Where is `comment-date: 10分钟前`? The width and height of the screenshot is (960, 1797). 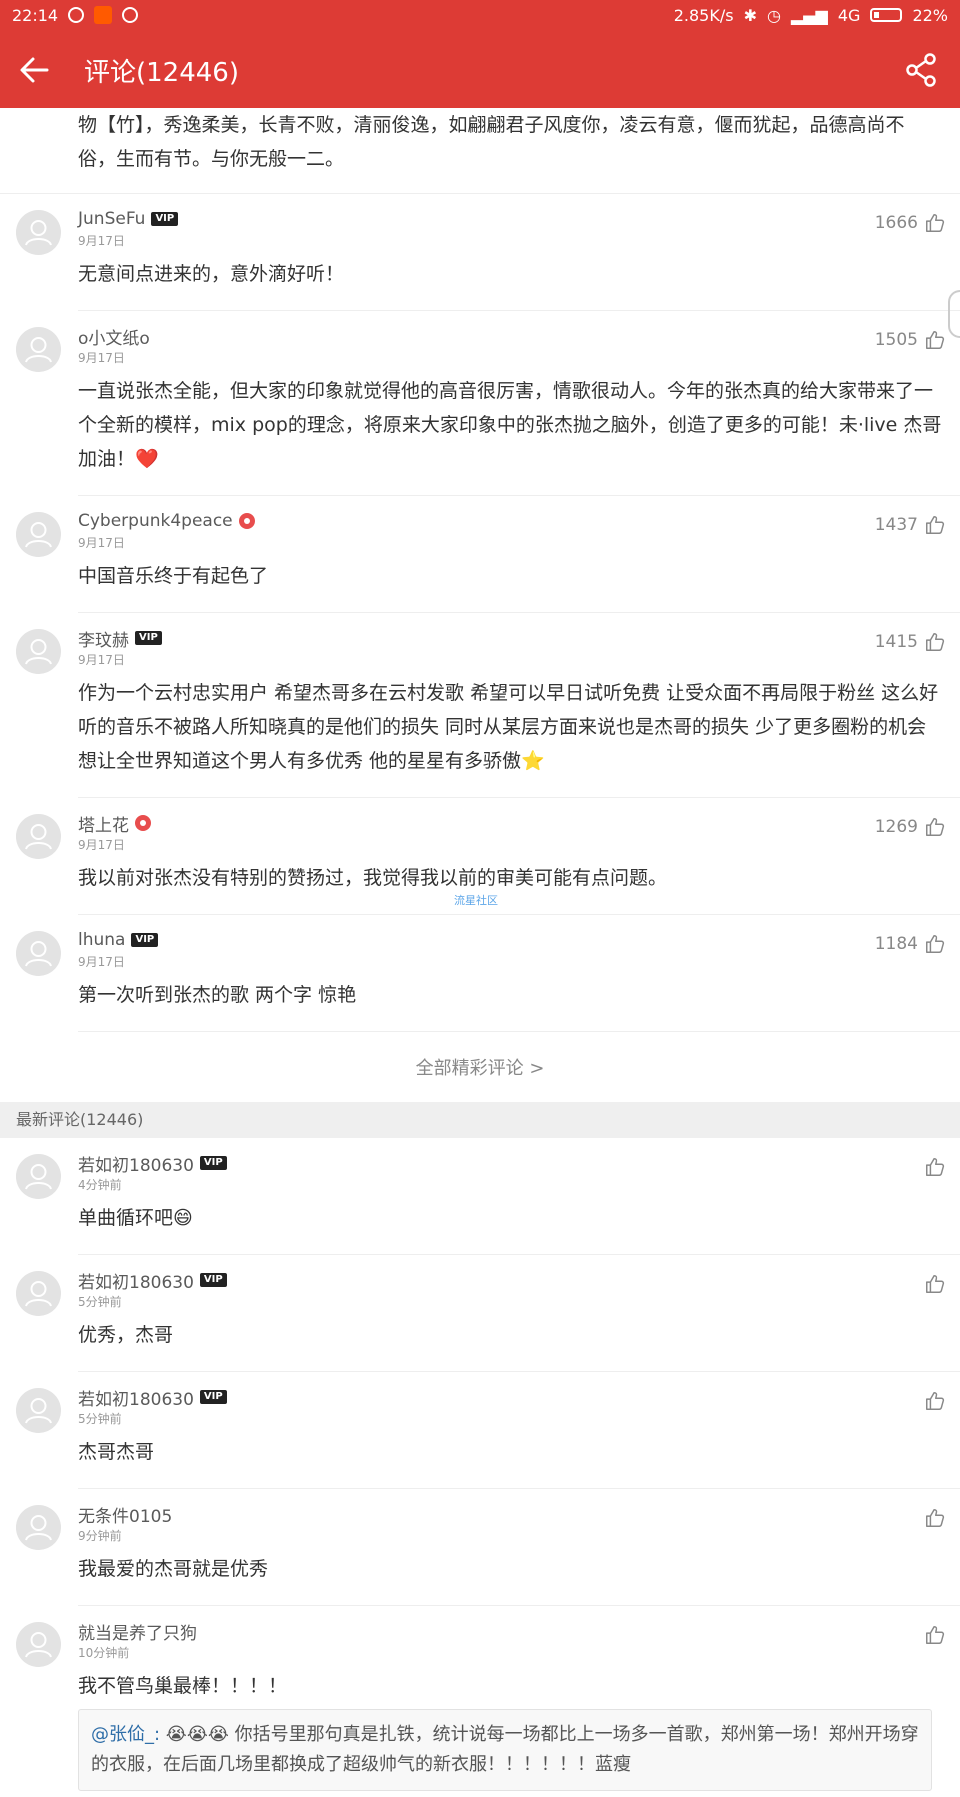
comment-date: 10分钟前 is located at coordinates (104, 1653).